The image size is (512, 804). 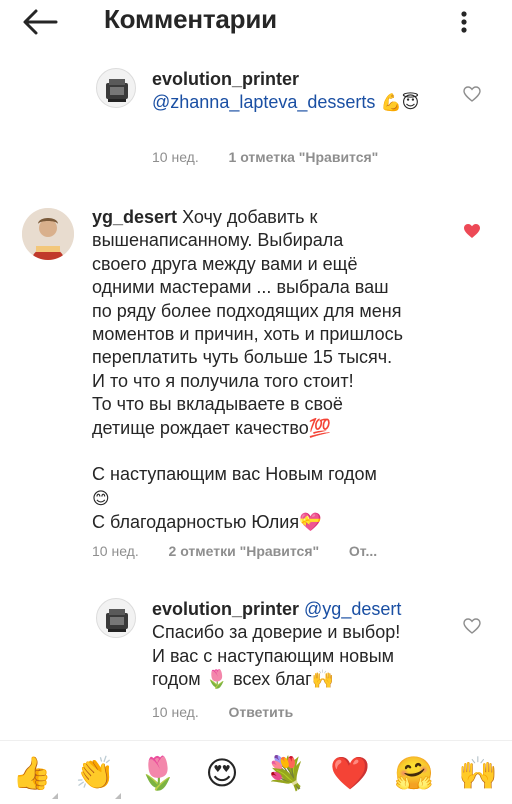 What do you see at coordinates (225, 263) in the screenshot?
I see `comment-line: своего друга между вами и ещё` at bounding box center [225, 263].